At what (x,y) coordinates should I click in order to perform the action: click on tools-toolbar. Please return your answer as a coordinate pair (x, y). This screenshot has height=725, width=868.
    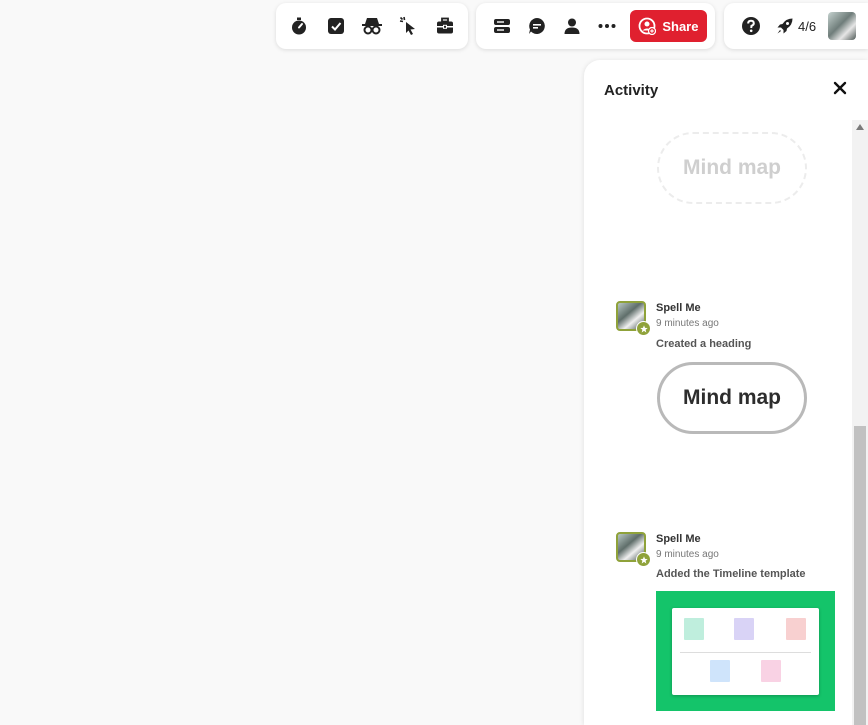
    Looking at the image, I should click on (372, 26).